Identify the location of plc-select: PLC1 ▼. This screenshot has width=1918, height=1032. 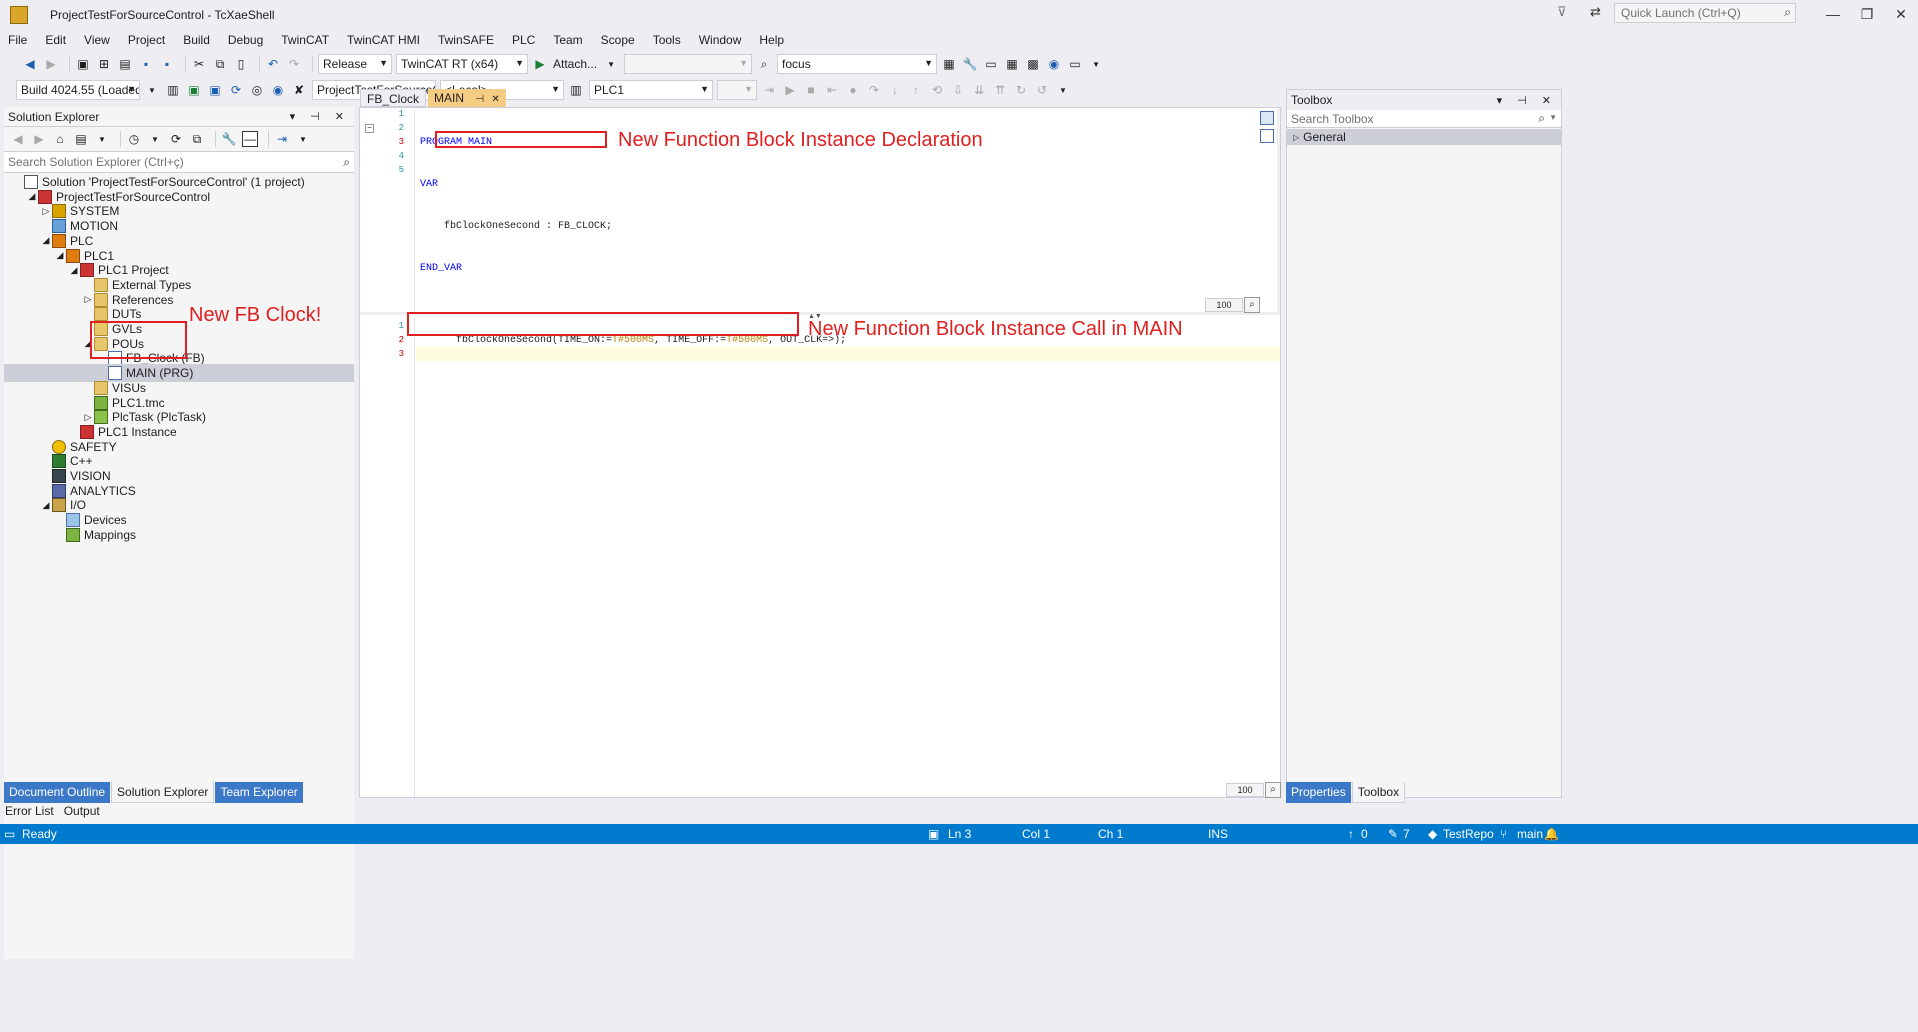
(651, 90).